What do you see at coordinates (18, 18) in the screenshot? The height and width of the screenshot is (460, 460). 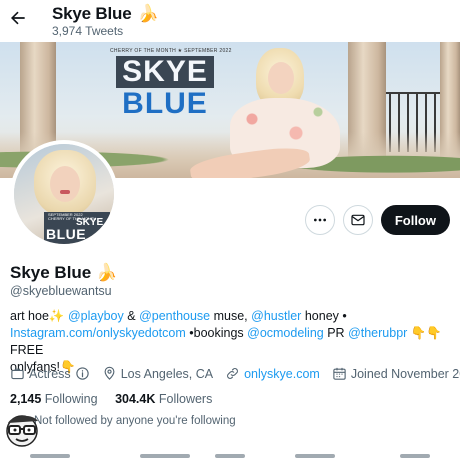 I see `arrow-left-icon` at bounding box center [18, 18].